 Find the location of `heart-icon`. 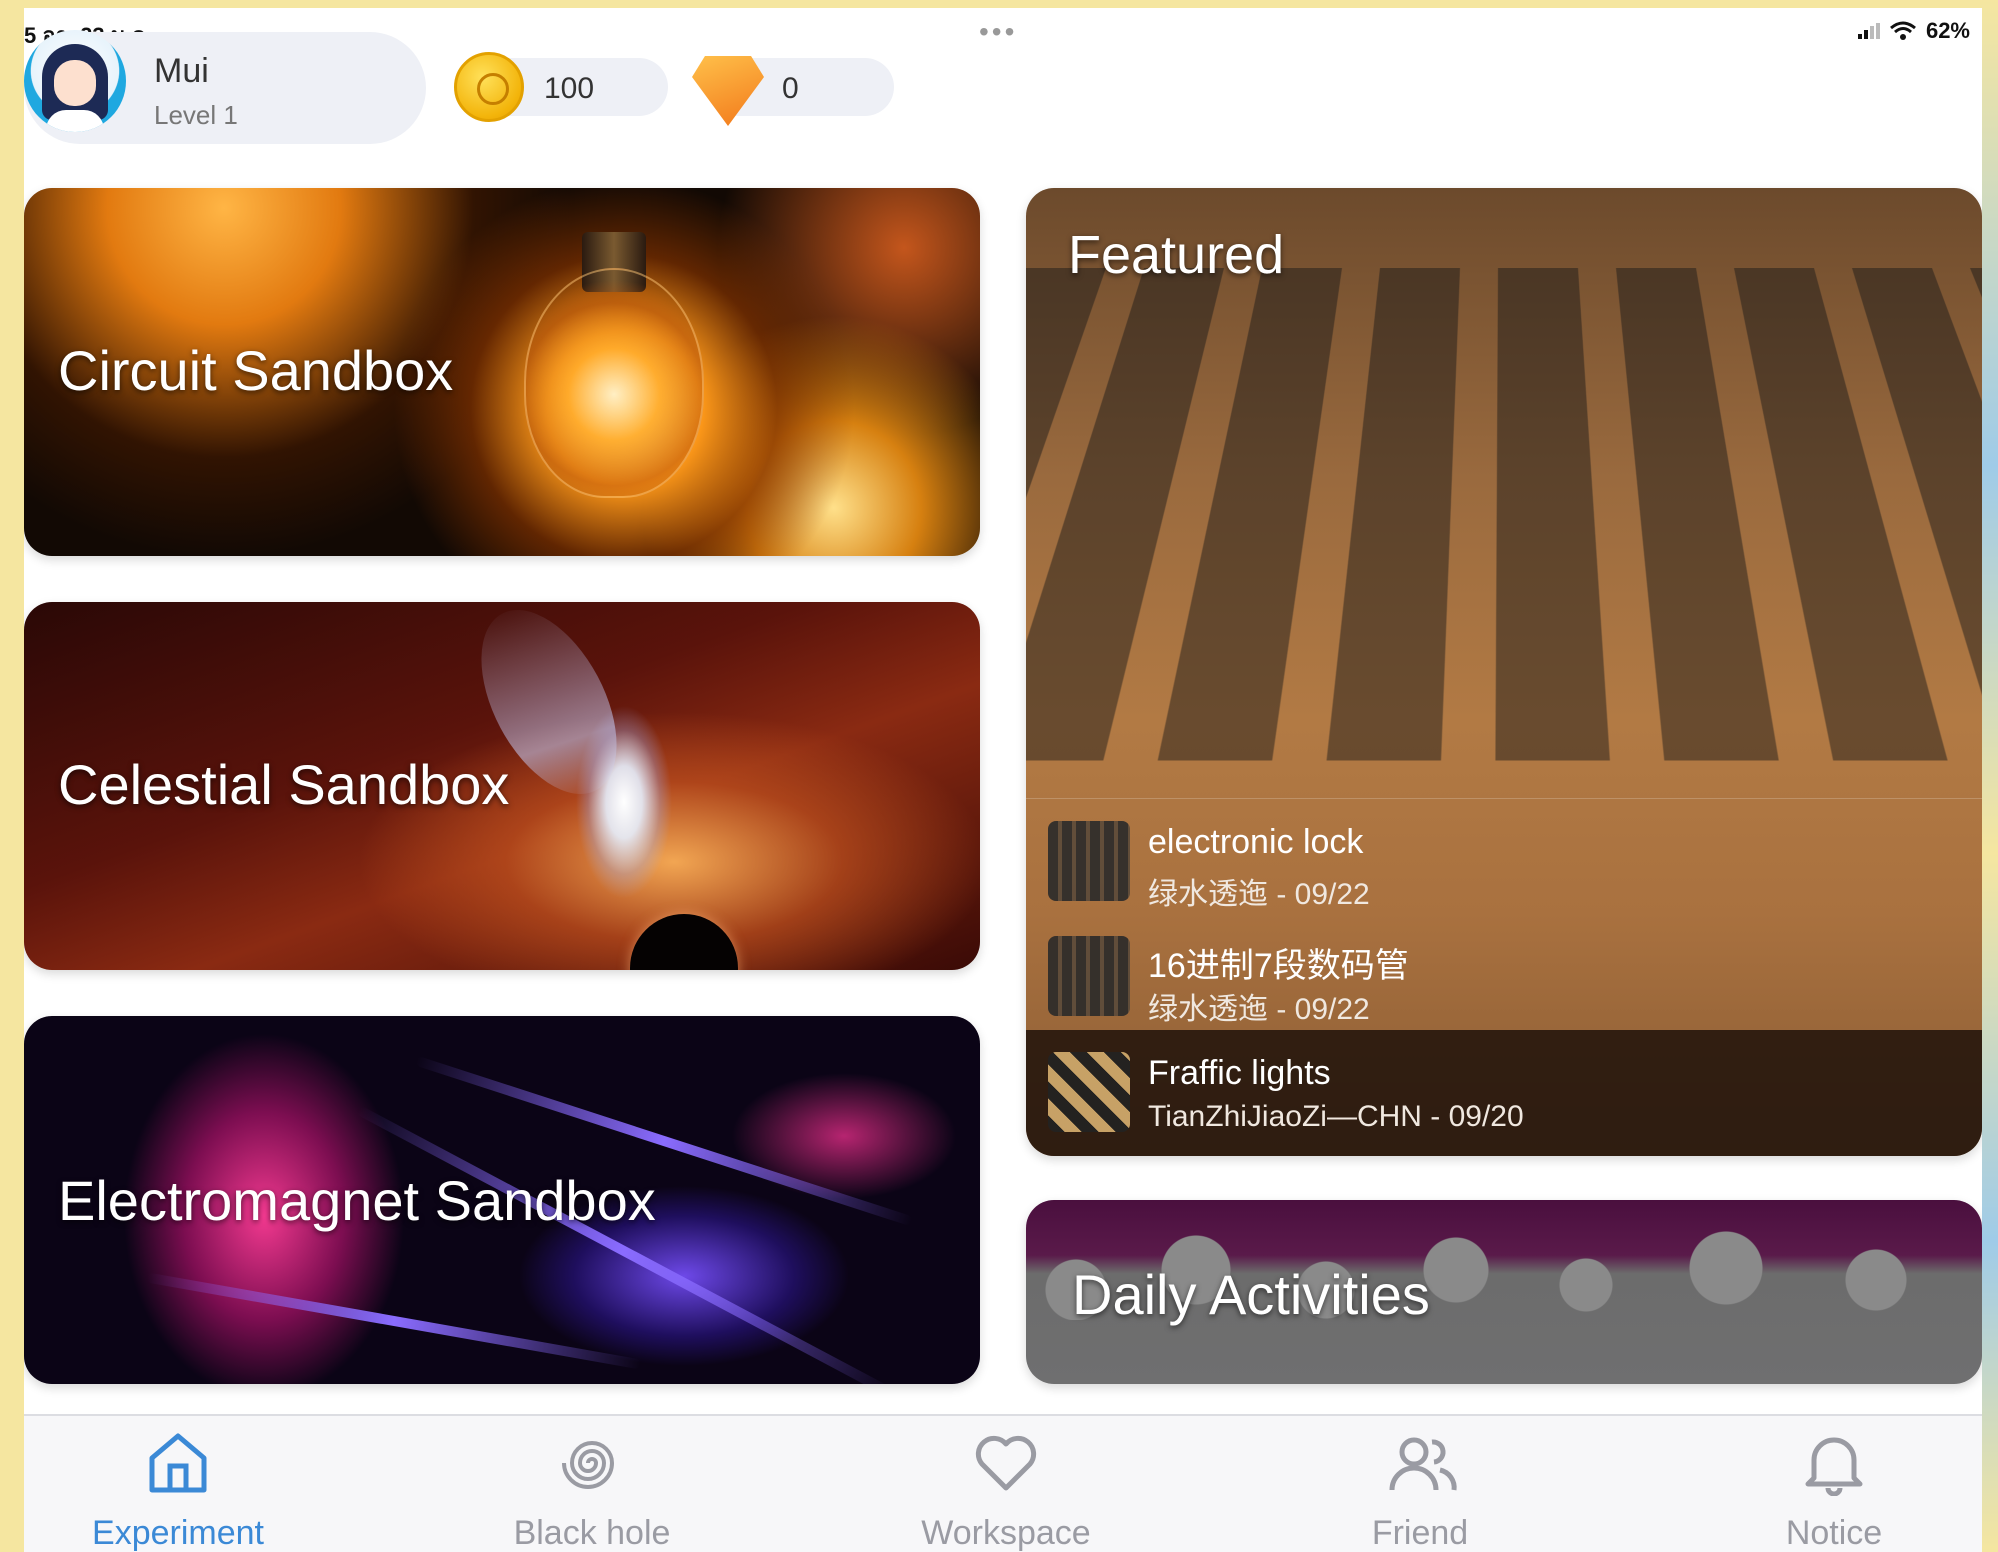

heart-icon is located at coordinates (1006, 1463).